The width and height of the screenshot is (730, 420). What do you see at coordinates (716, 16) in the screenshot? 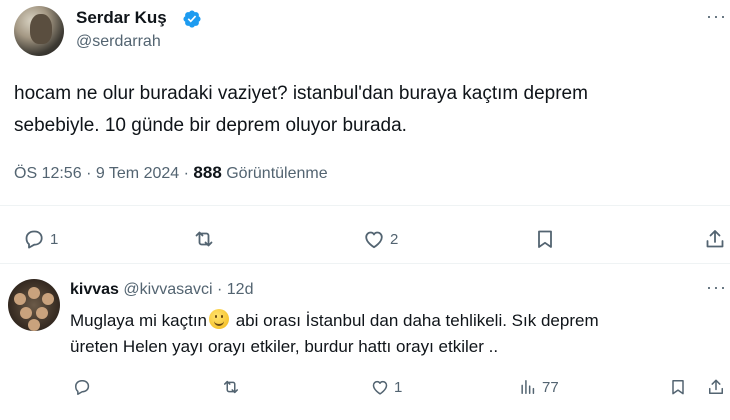
I see `more-options-icon: ···` at bounding box center [716, 16].